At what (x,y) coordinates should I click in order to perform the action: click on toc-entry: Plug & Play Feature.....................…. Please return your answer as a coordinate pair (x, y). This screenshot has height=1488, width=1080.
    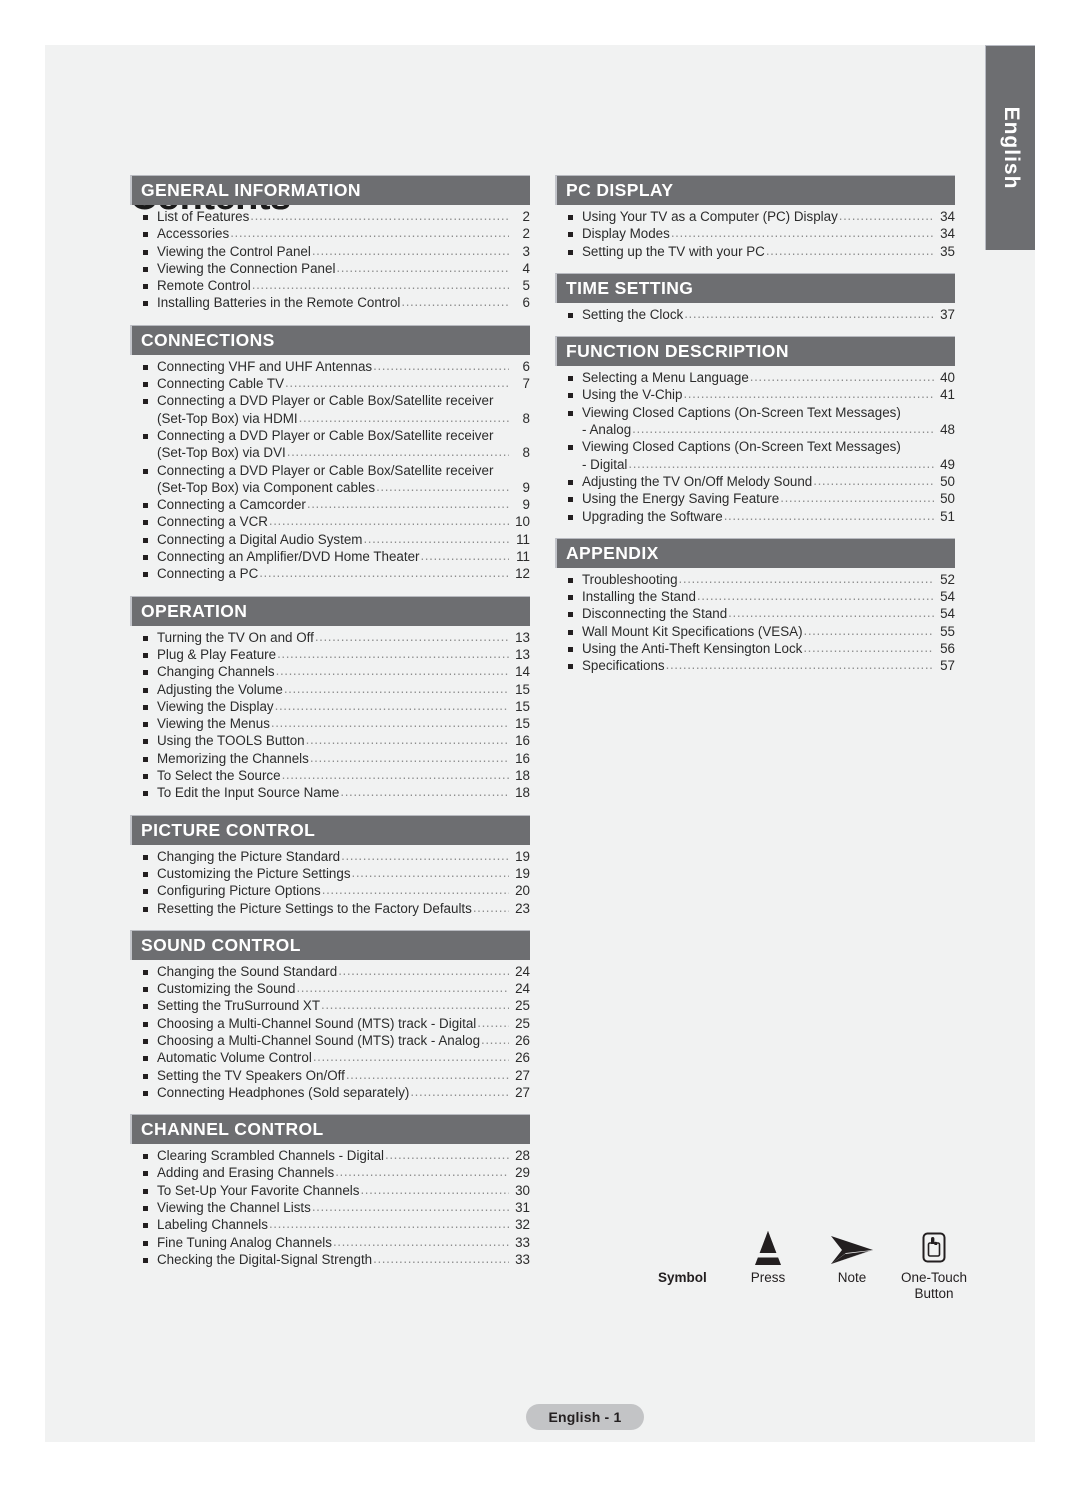
    Looking at the image, I should click on (330, 654).